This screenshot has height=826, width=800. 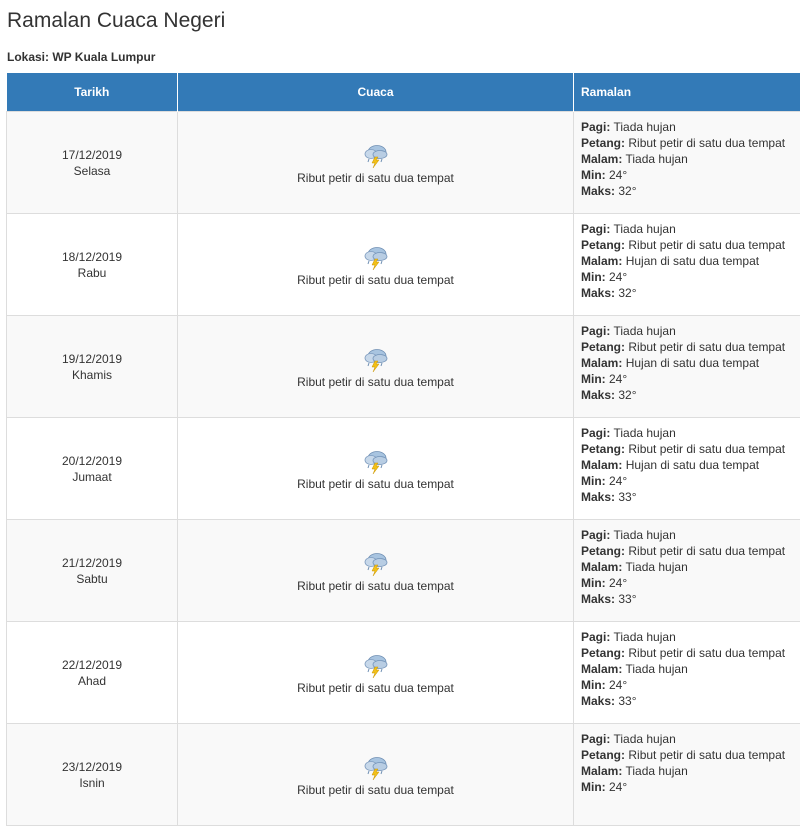 I want to click on date-cell: 17/12/2019 Selasa, so click(x=92, y=163).